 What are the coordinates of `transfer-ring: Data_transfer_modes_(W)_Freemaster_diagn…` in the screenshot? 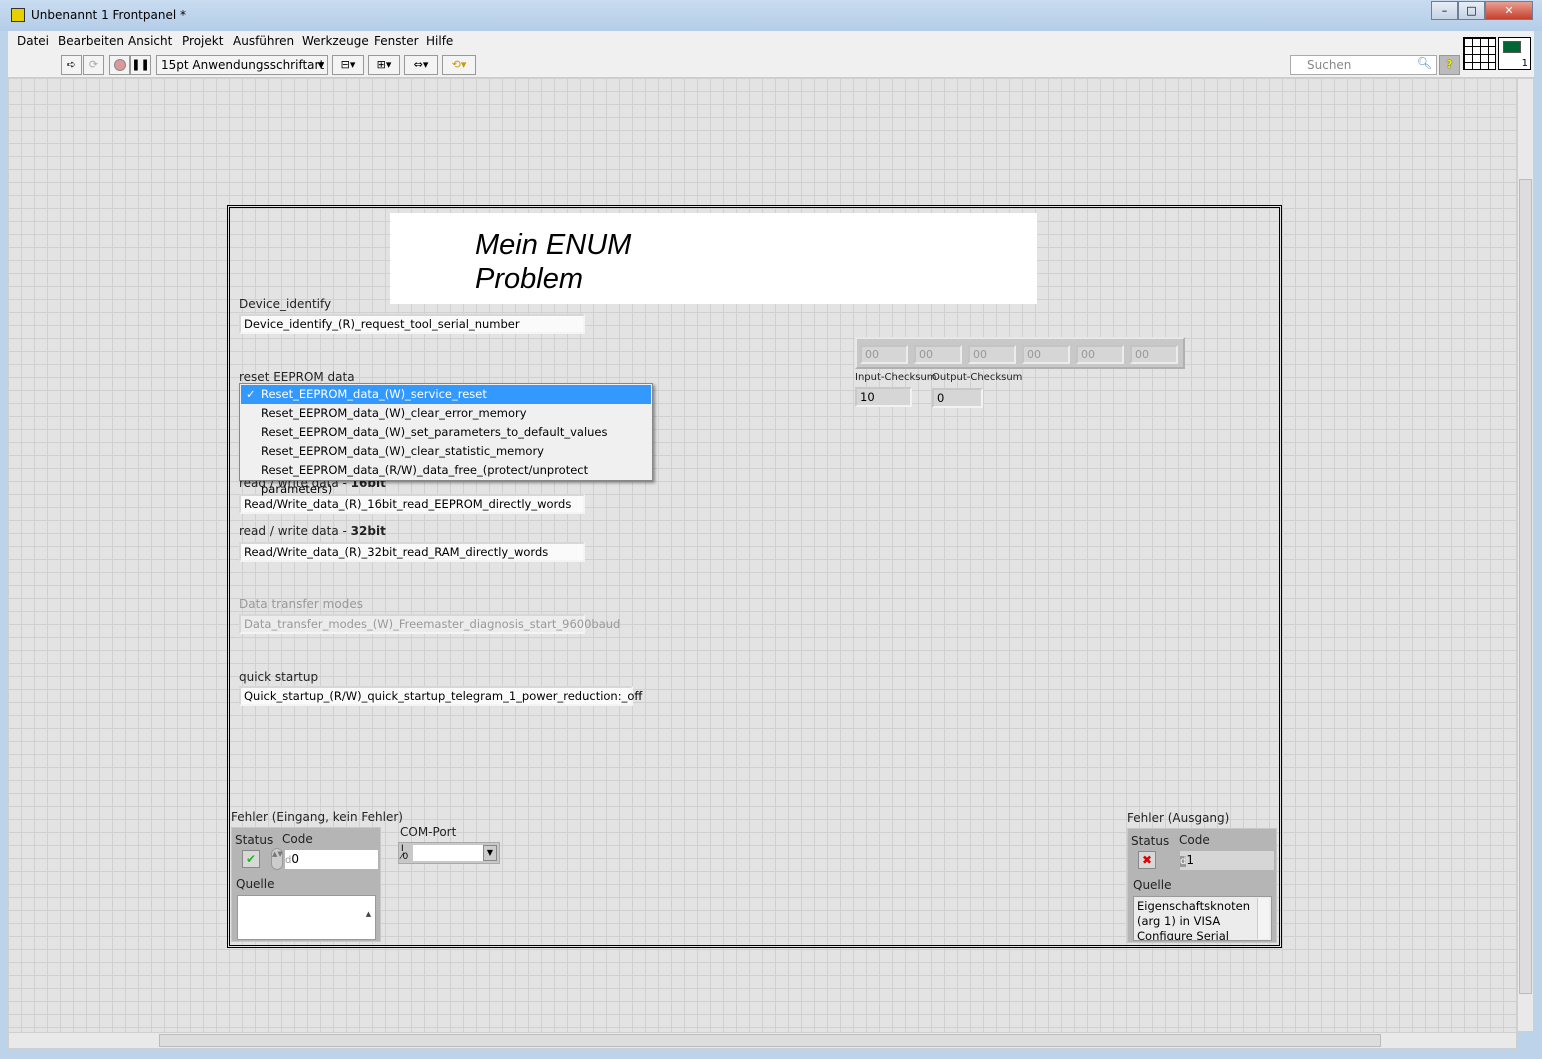 It's located at (429, 624).